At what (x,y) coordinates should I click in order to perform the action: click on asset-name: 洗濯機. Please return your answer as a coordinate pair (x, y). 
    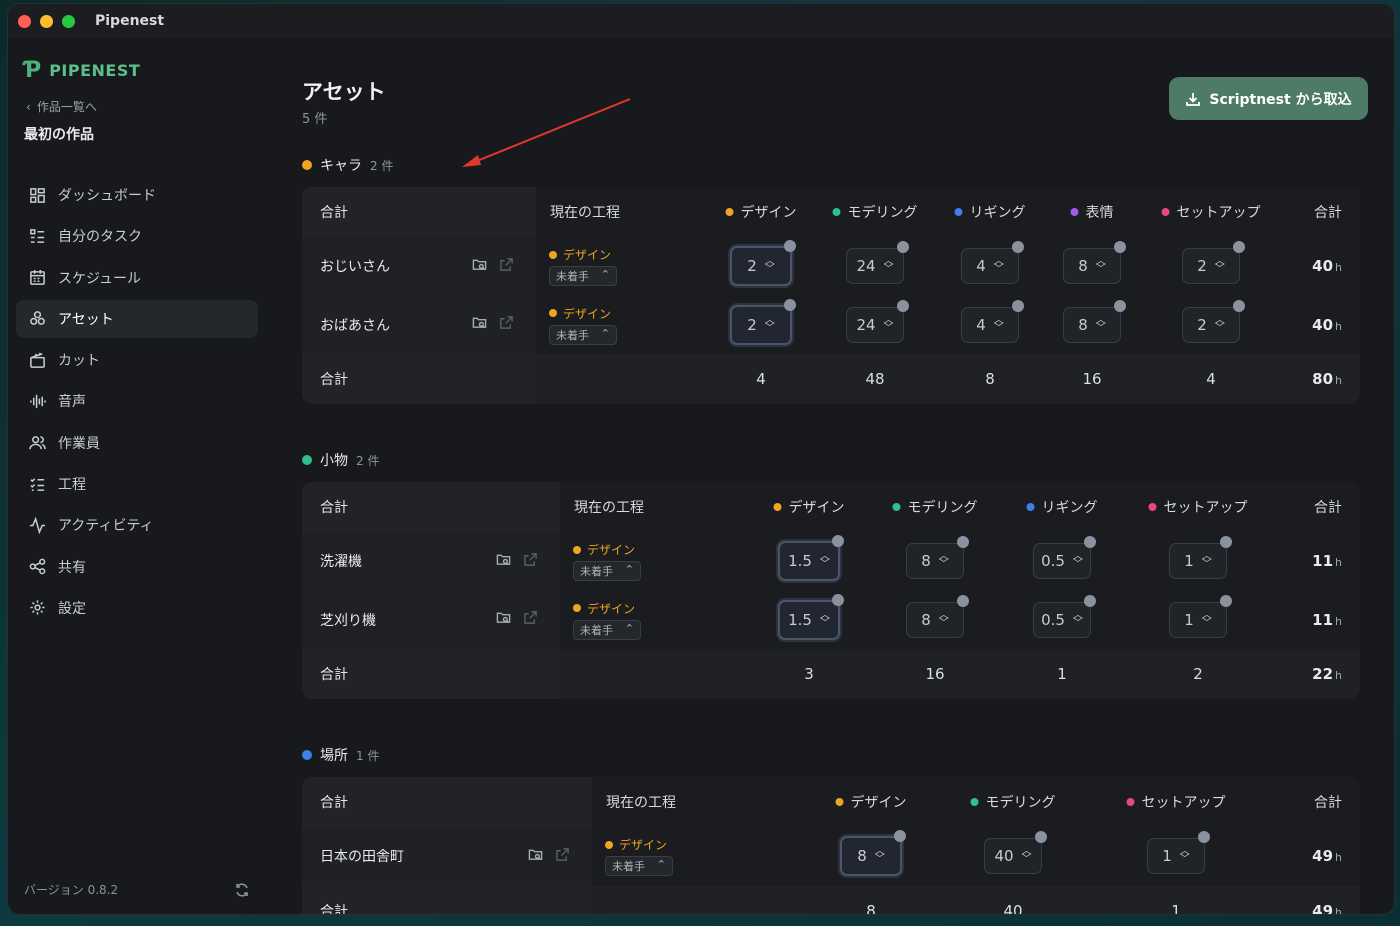
    Looking at the image, I should click on (341, 561).